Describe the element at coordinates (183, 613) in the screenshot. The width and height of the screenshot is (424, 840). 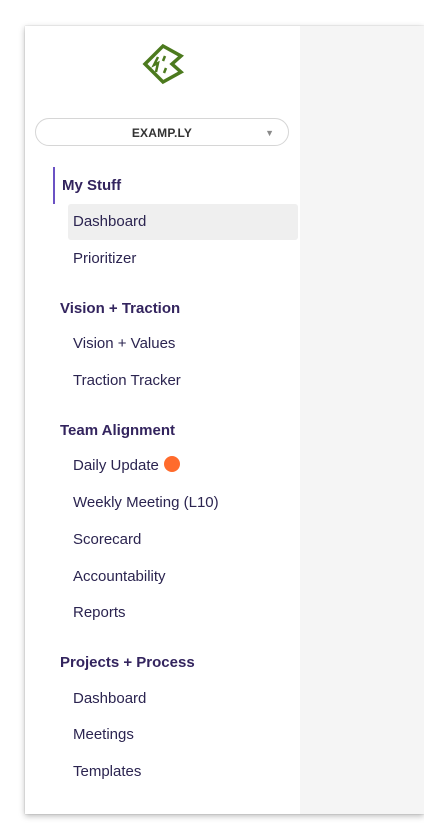
I see `nav-item-reports: Reports` at that location.